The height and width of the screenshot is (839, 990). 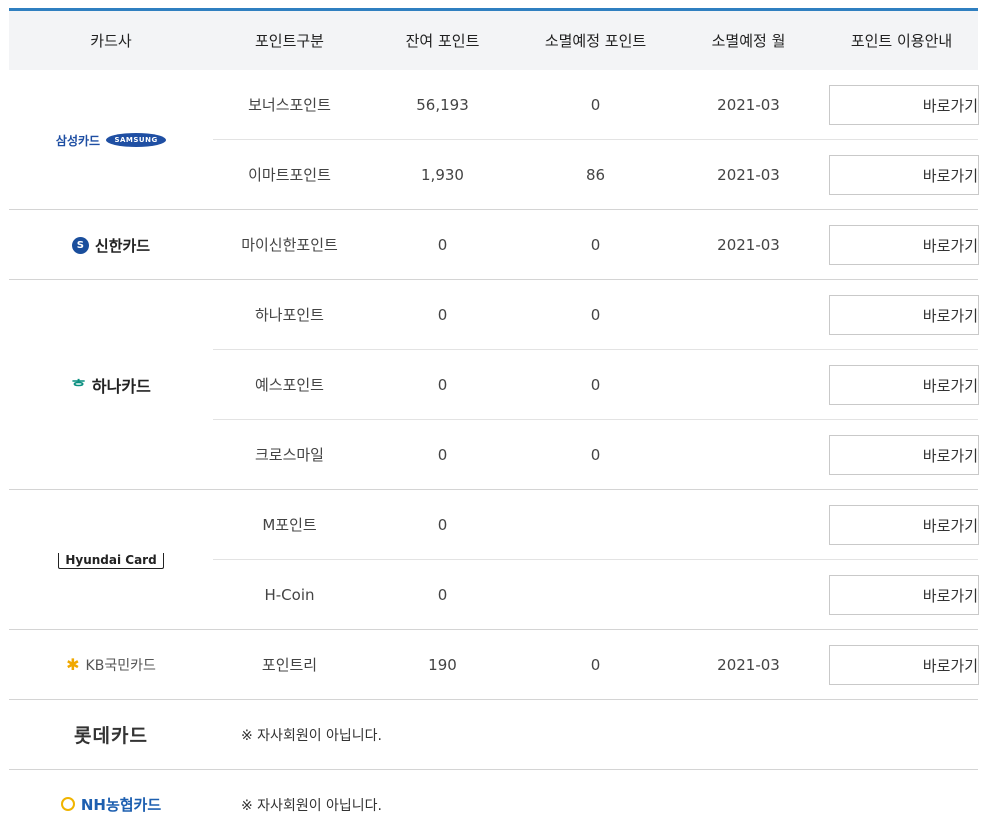 I want to click on point-type: M포인트, so click(x=289, y=525).